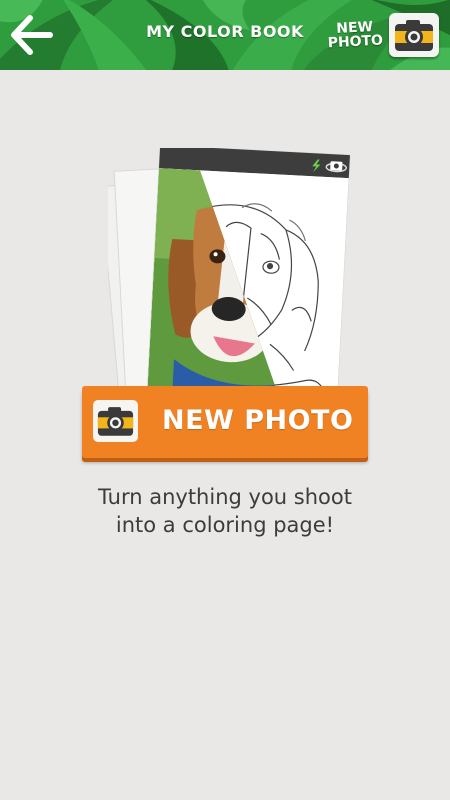  What do you see at coordinates (355, 42) in the screenshot?
I see `header-new-photo-line2: PHOTO` at bounding box center [355, 42].